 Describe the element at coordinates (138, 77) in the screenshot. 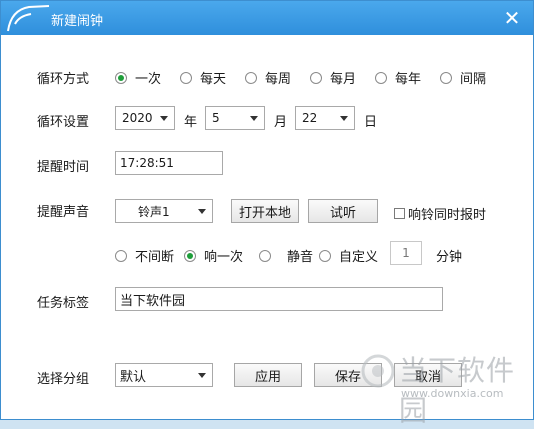

I see `loop-once-radio: 一次` at that location.